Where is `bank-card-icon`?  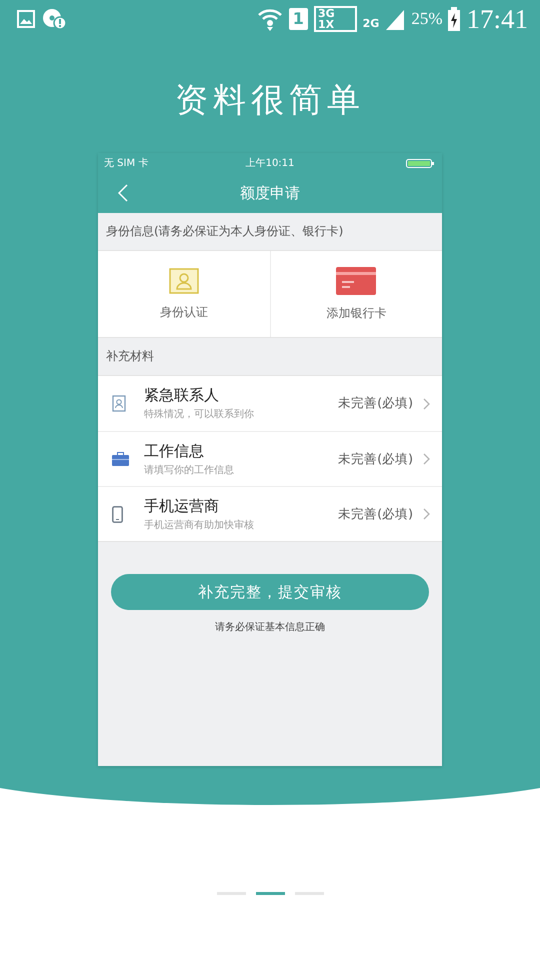
bank-card-icon is located at coordinates (356, 280).